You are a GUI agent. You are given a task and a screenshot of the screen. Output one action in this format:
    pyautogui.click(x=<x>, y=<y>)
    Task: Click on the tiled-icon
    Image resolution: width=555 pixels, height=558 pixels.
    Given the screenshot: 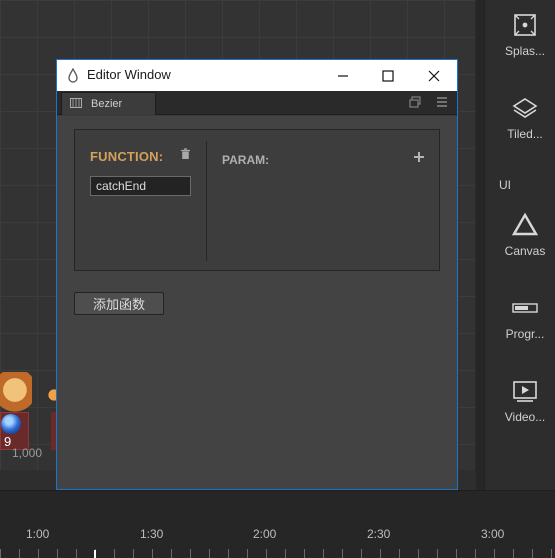 What is the action you would take?
    pyautogui.click(x=525, y=108)
    